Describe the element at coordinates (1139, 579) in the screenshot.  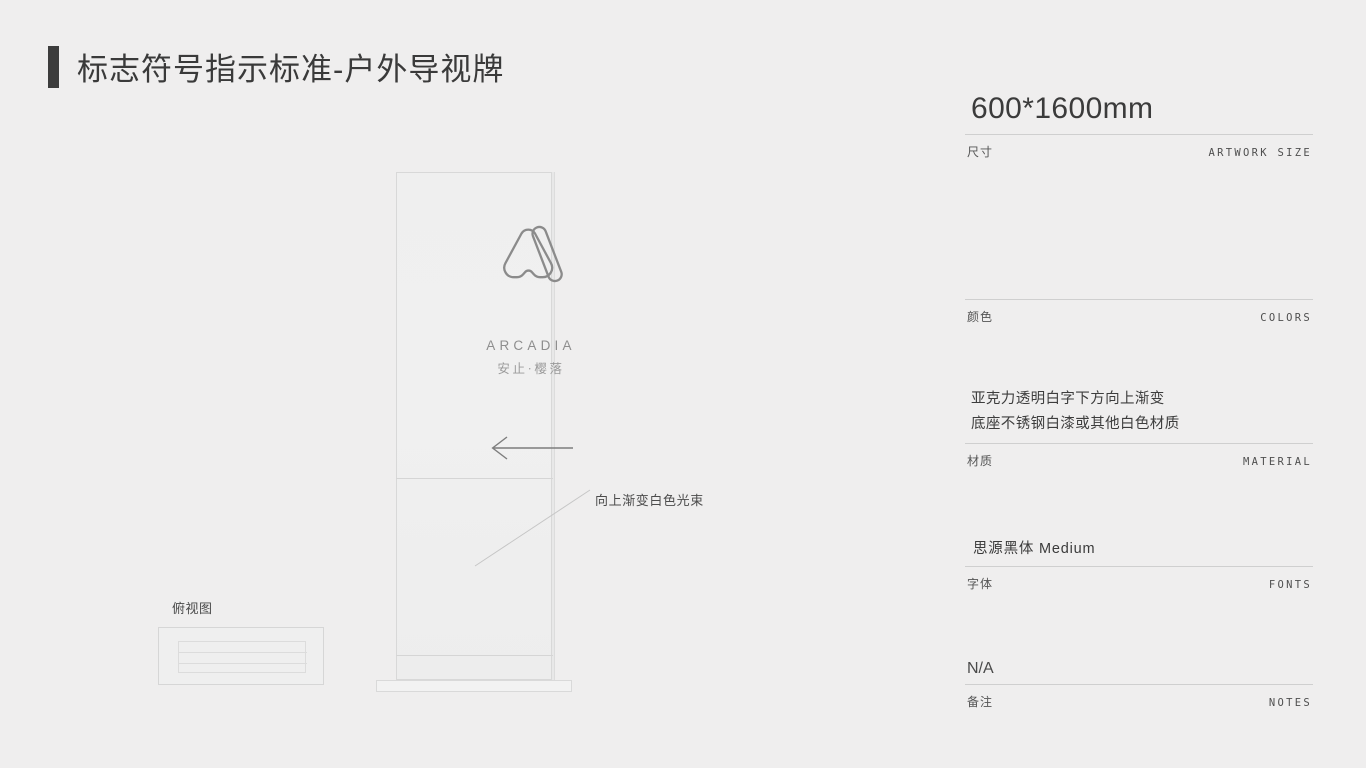
I see `spec-labels-fonts: 字体 FONTS` at that location.